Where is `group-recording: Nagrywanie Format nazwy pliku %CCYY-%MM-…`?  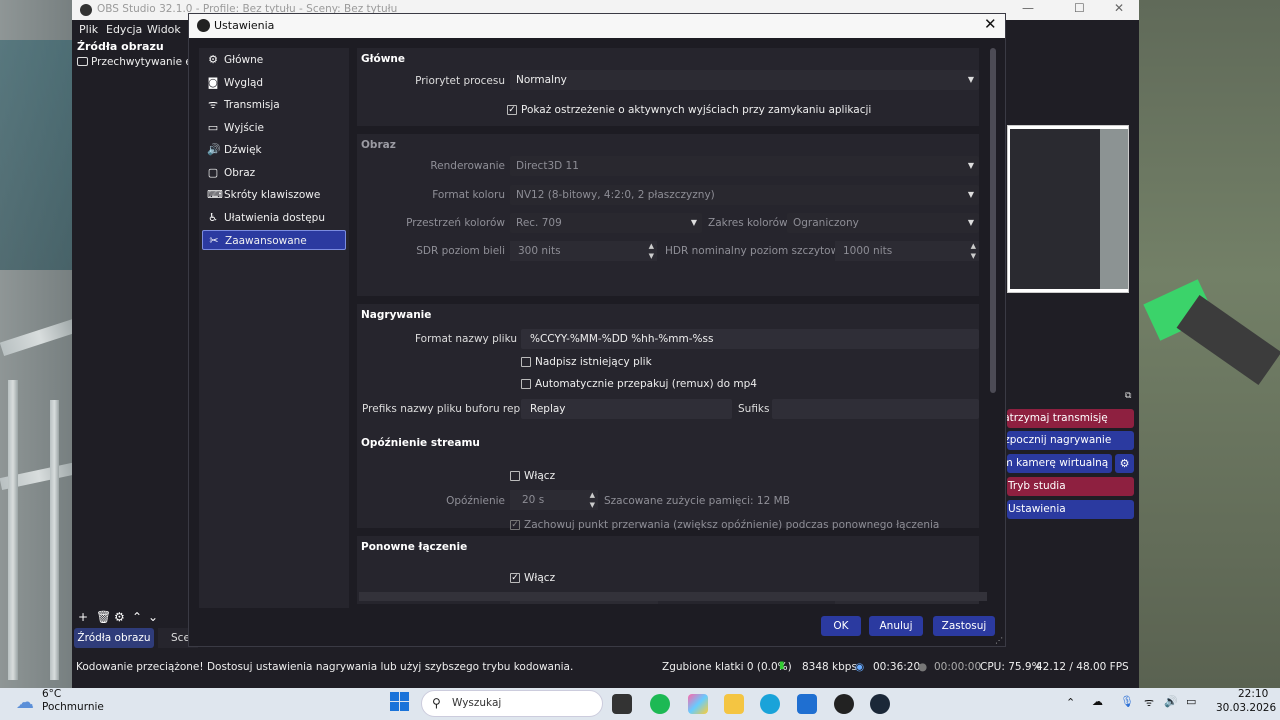 group-recording: Nagrywanie Format nazwy pliku %CCYY-%MM-… is located at coordinates (668, 369).